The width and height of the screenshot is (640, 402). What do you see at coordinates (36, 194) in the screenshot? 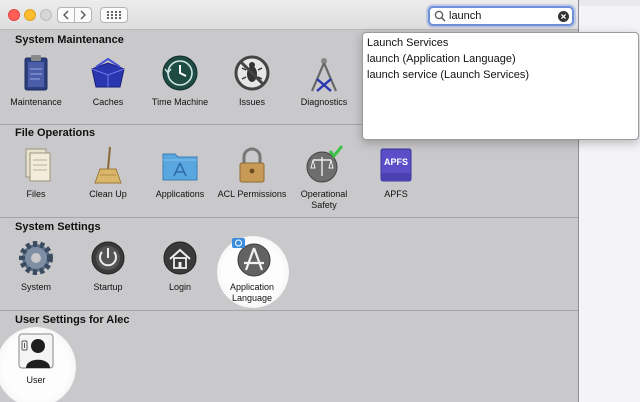
I see `tile-label: Files` at bounding box center [36, 194].